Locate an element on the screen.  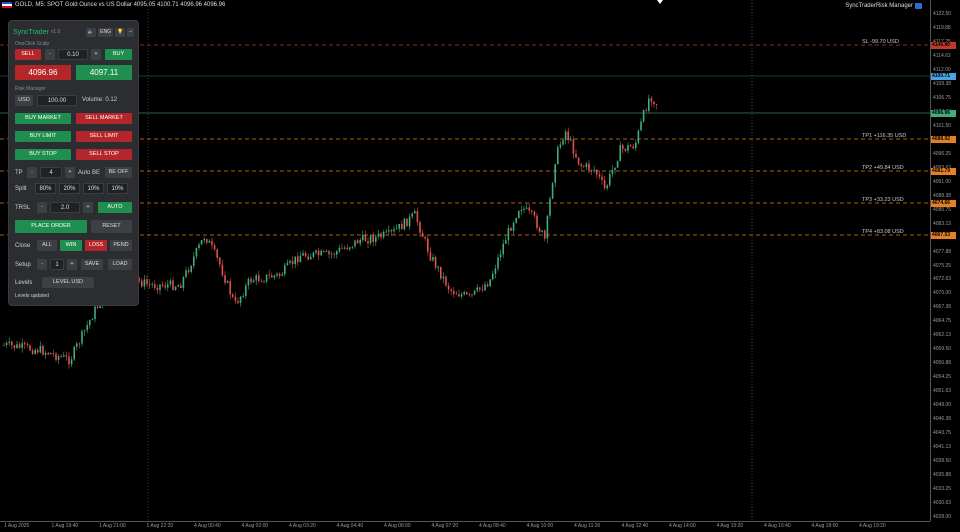
risk-currency-button: USD is located at coordinates (24, 100).